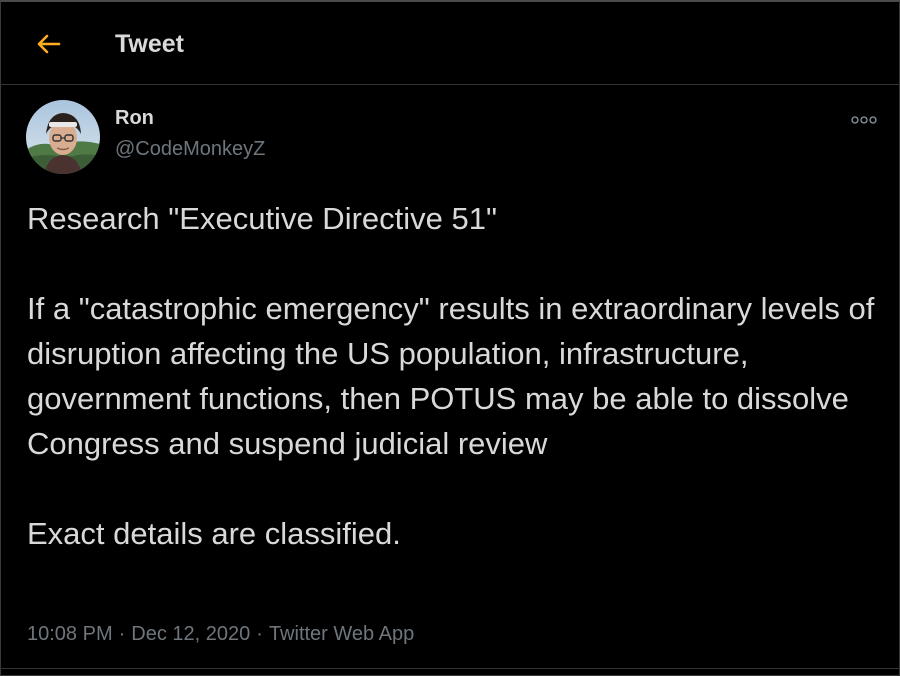  I want to click on divider, so click(450, 668).